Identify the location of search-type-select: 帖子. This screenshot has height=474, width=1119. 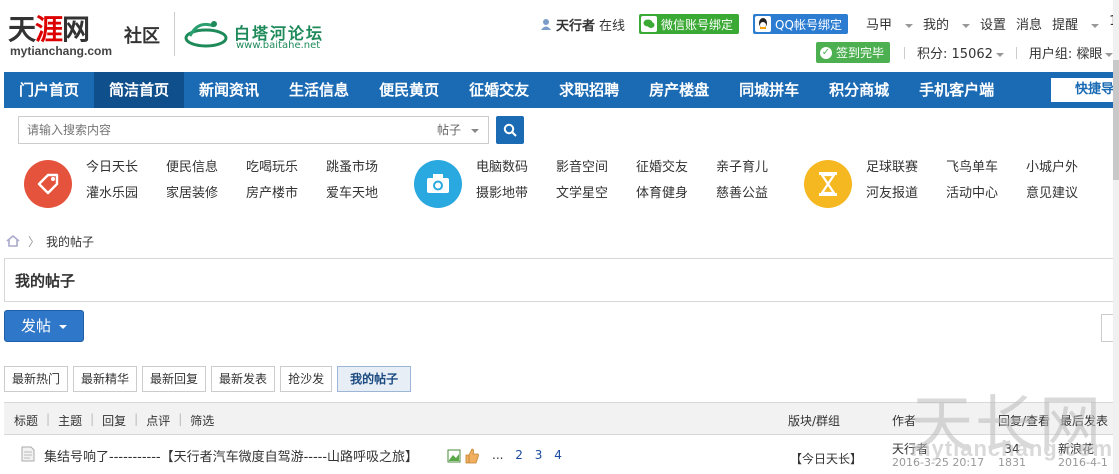
(458, 130).